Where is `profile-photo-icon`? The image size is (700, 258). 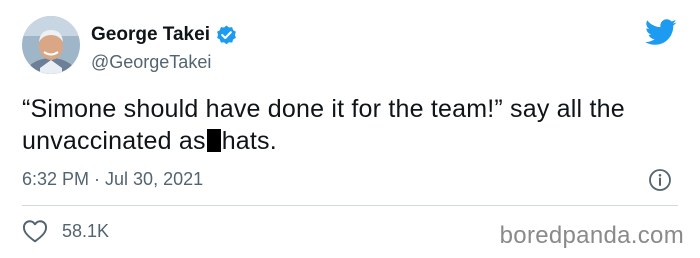
profile-photo-icon is located at coordinates (51, 45).